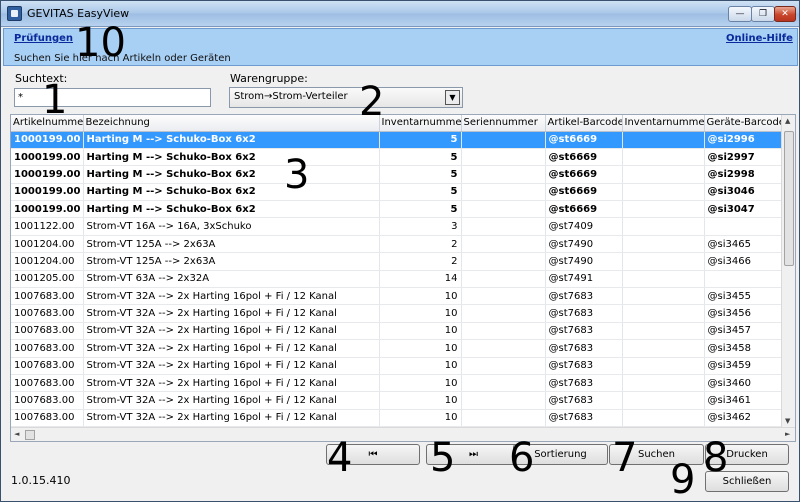  I want to click on chevron-down-icon: ▼, so click(452, 97).